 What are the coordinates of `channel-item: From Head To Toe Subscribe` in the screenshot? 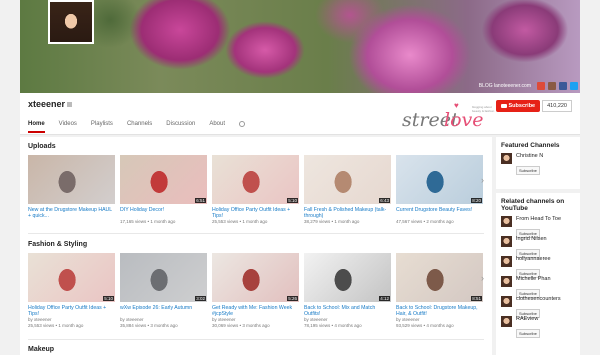 It's located at (538, 226).